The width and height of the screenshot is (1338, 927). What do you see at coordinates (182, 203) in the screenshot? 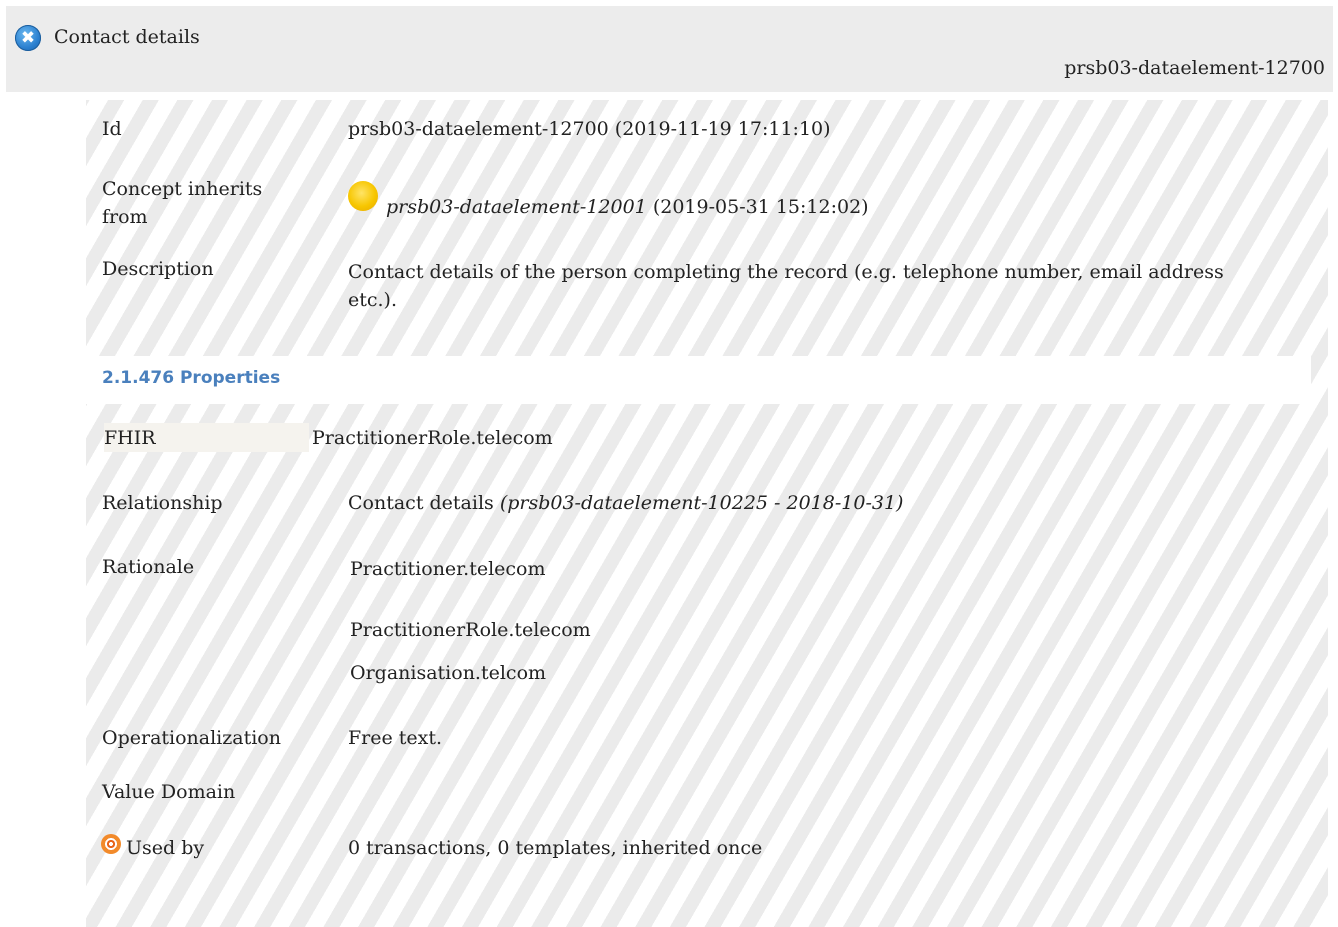
I see `concept-inherits-label: Concept inherits from` at bounding box center [182, 203].